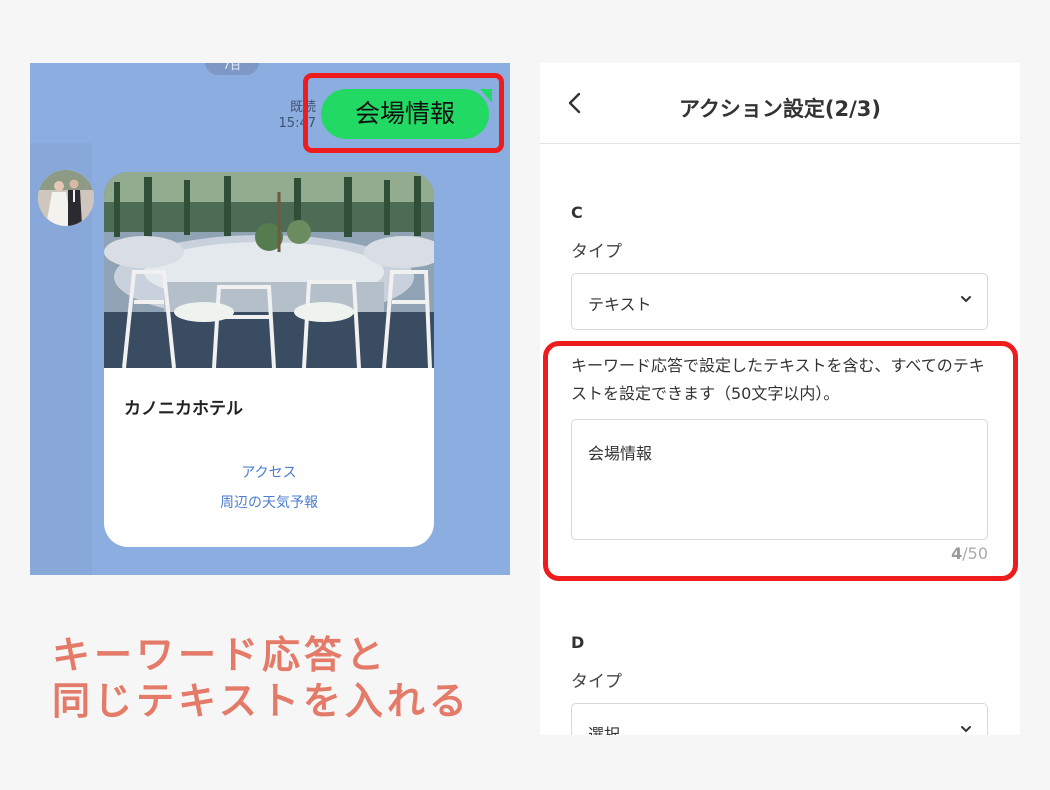 Image resolution: width=1050 pixels, height=790 pixels. What do you see at coordinates (975, 553) in the screenshot?
I see `char-max: /50` at bounding box center [975, 553].